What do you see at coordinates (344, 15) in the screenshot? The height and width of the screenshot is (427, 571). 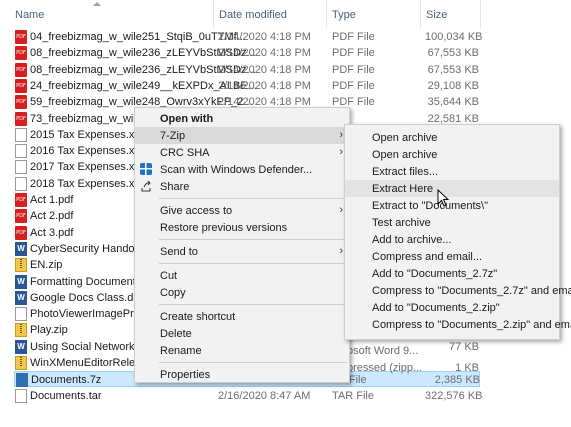 I see `column-type: Type` at bounding box center [344, 15].